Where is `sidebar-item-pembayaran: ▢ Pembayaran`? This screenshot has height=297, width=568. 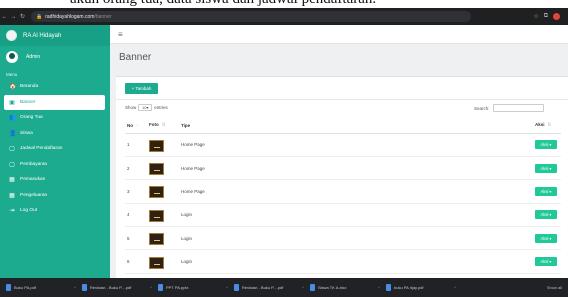 sidebar-item-pembayaran: ▢ Pembayaran is located at coordinates (55, 165).